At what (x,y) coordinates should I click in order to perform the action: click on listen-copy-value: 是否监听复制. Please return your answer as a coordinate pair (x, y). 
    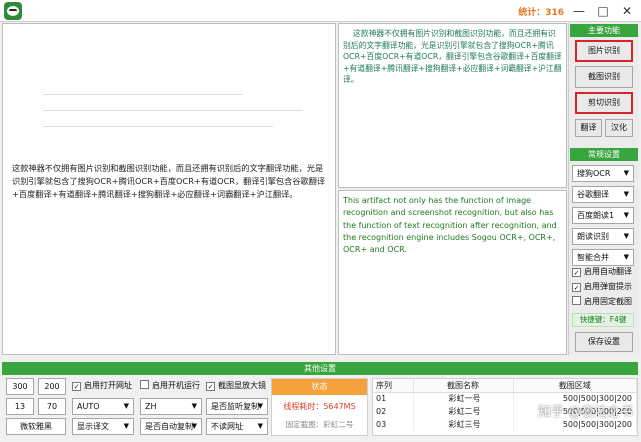
    Looking at the image, I should click on (235, 406).